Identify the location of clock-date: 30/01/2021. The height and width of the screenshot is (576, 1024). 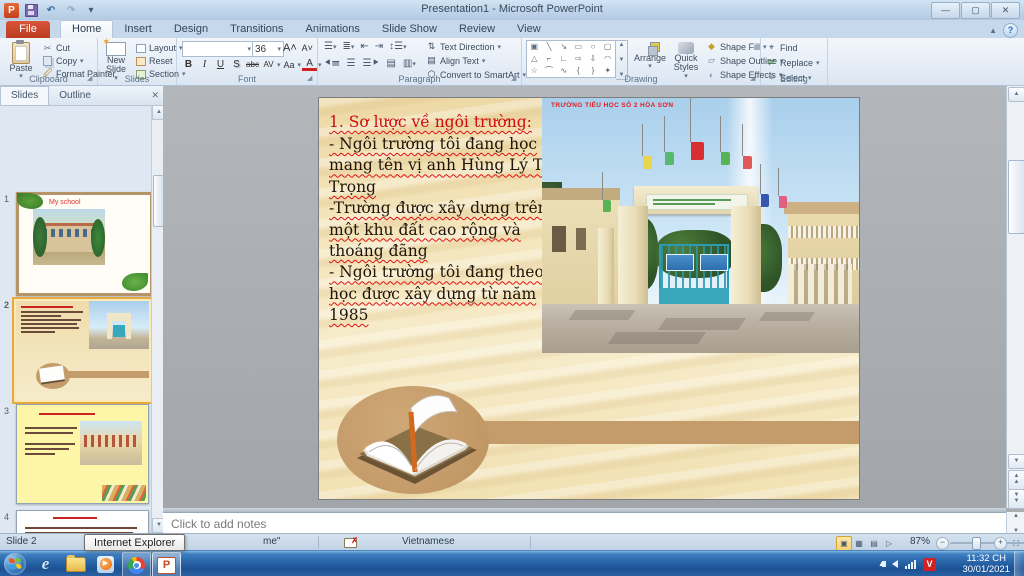
(986, 569).